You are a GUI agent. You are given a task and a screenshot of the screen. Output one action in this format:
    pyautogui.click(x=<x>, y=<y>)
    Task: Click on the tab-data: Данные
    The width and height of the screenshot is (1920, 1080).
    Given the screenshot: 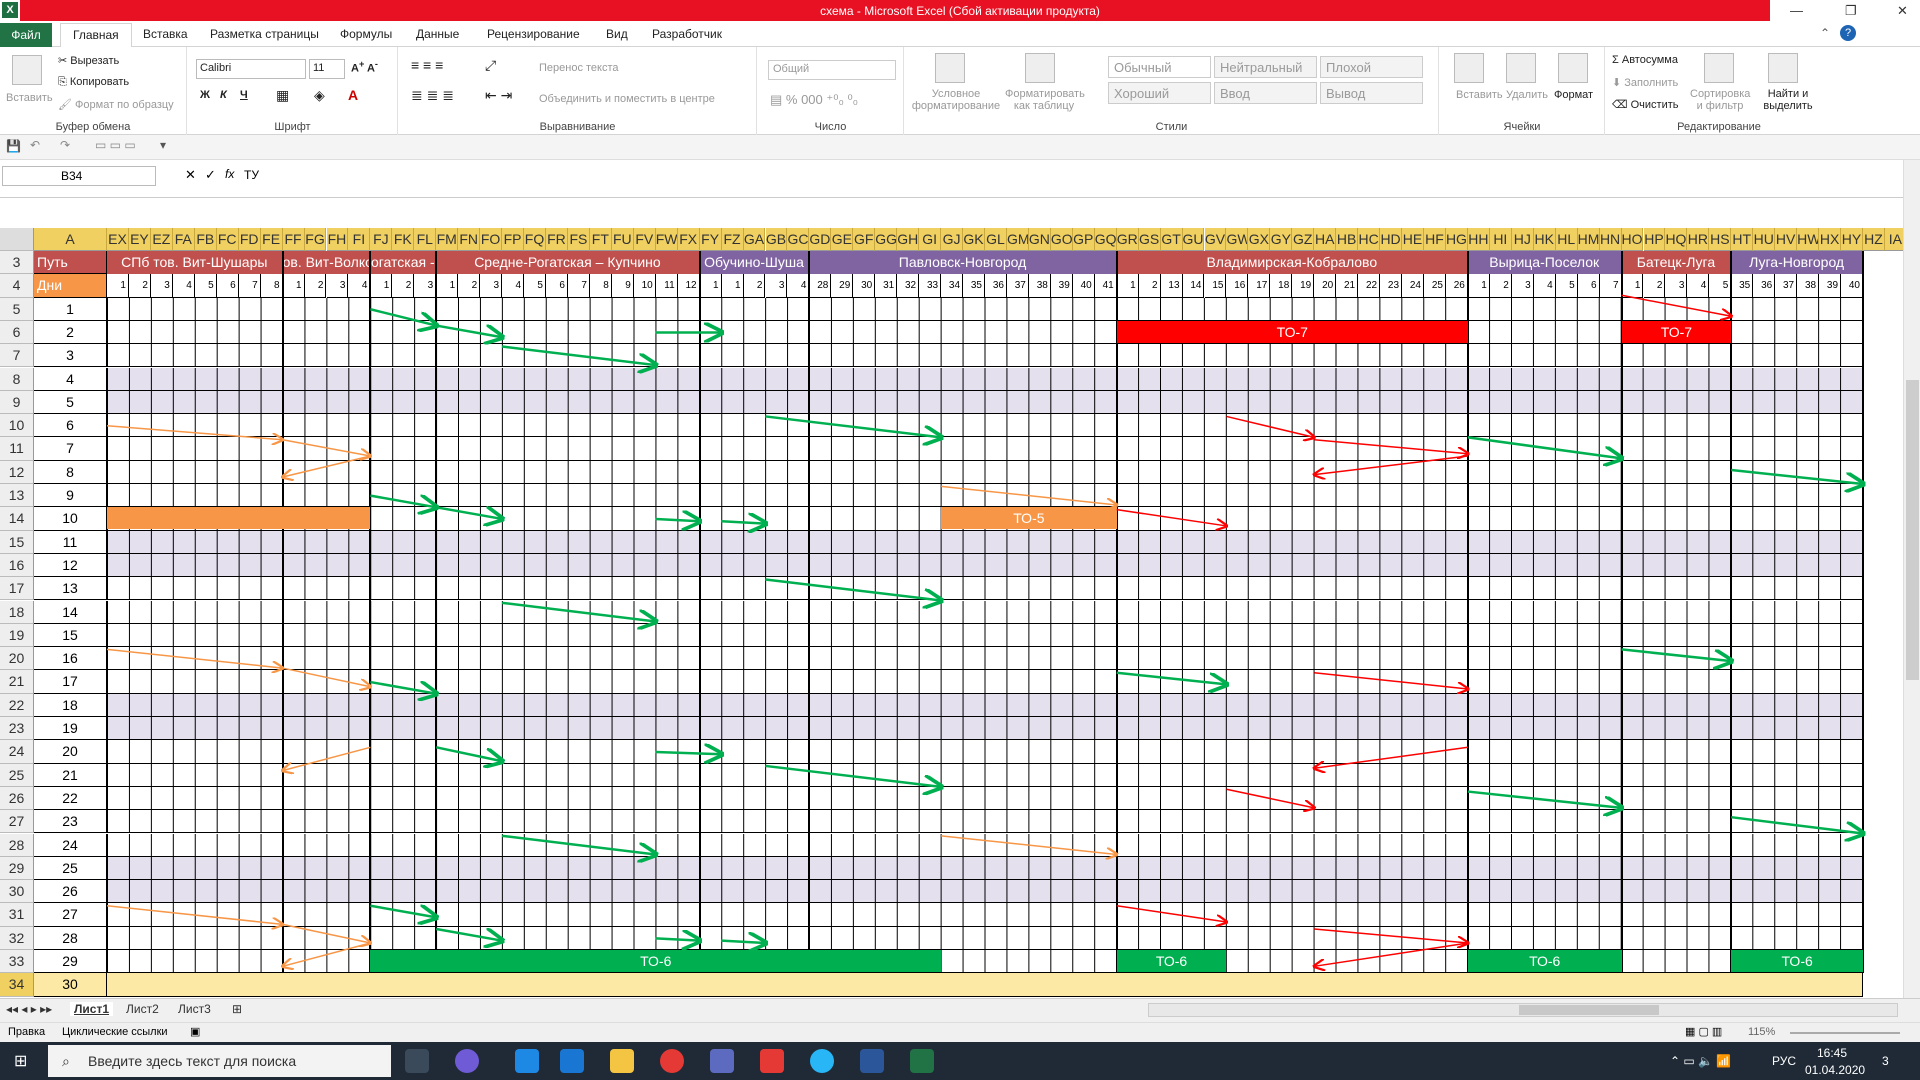 What is the action you would take?
    pyautogui.click(x=437, y=34)
    